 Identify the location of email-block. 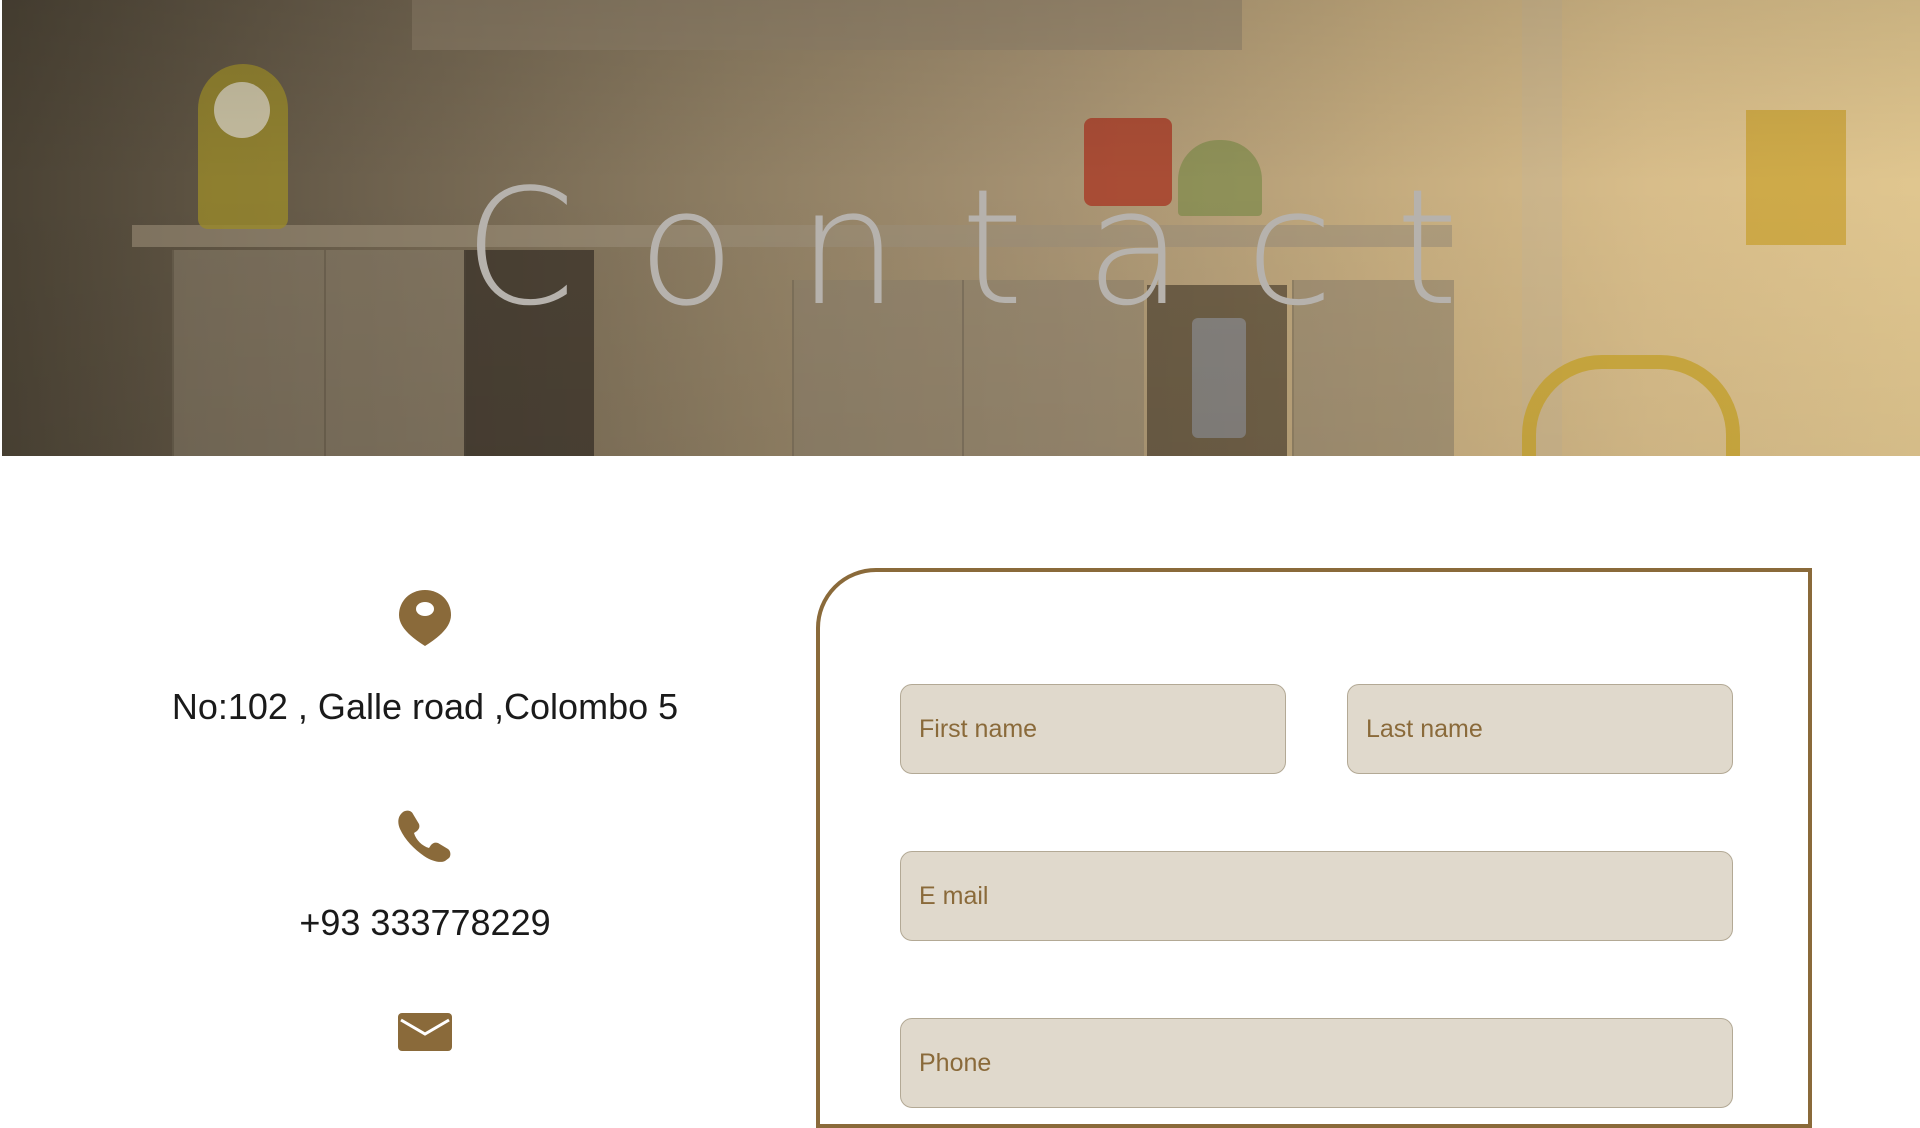
(425, 1032).